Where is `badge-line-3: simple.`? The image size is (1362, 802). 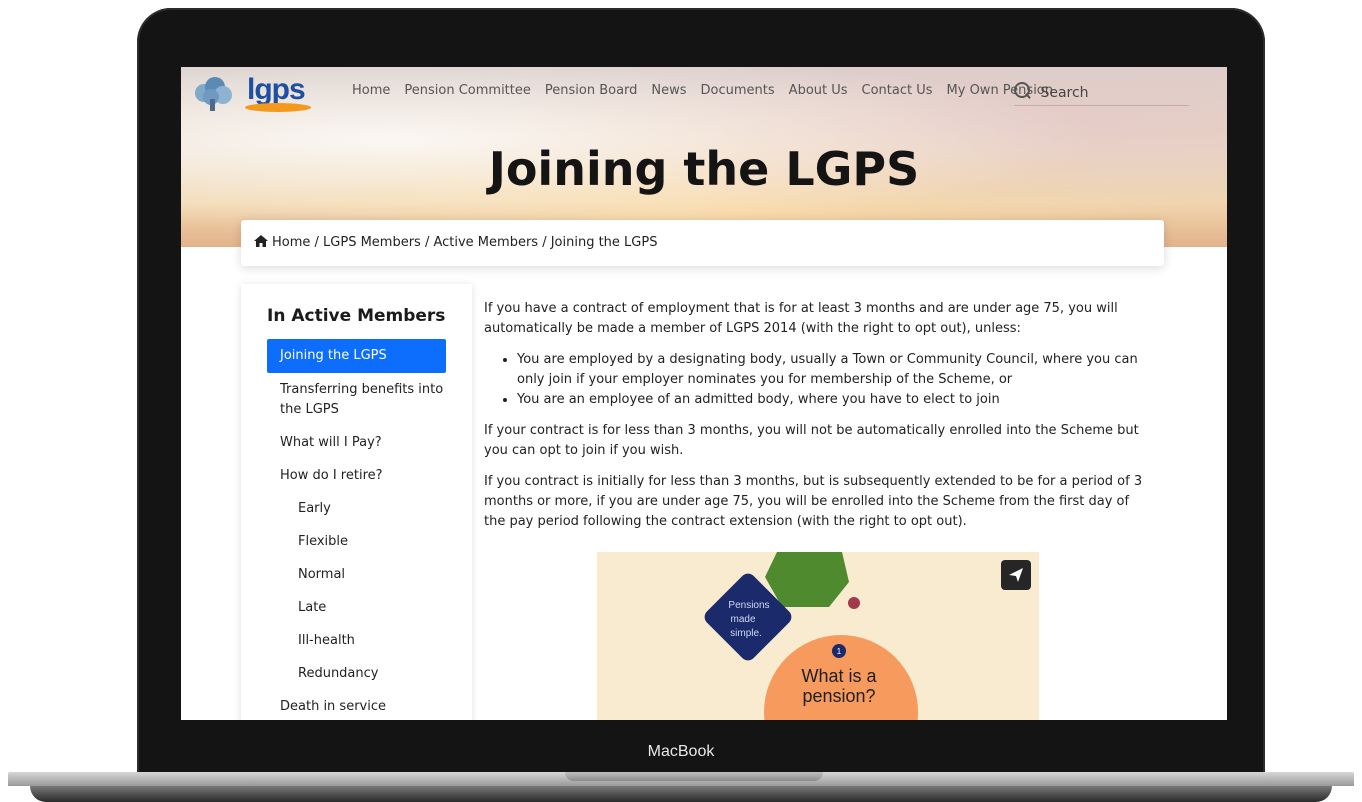
badge-line-3: simple. is located at coordinates (746, 633).